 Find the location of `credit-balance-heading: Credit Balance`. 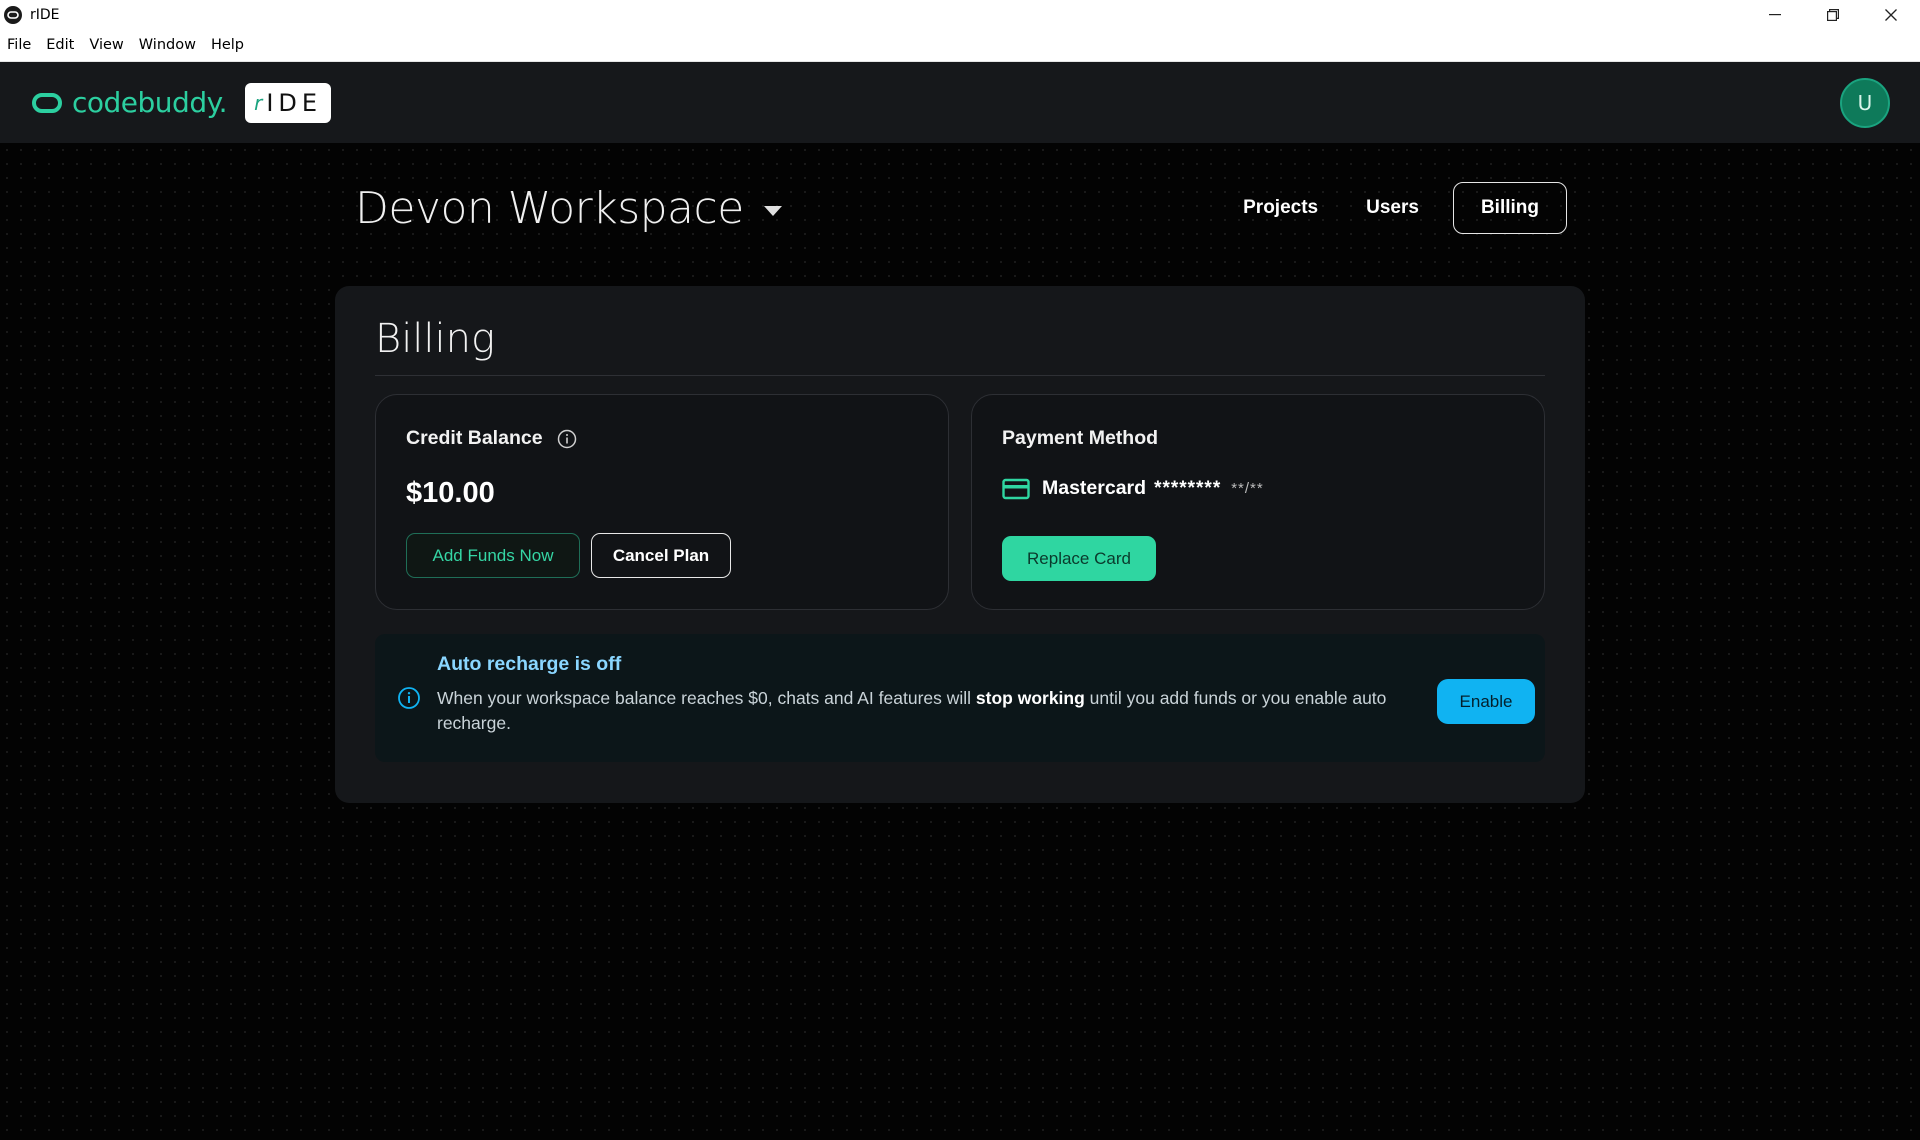

credit-balance-heading: Credit Balance is located at coordinates (491, 438).